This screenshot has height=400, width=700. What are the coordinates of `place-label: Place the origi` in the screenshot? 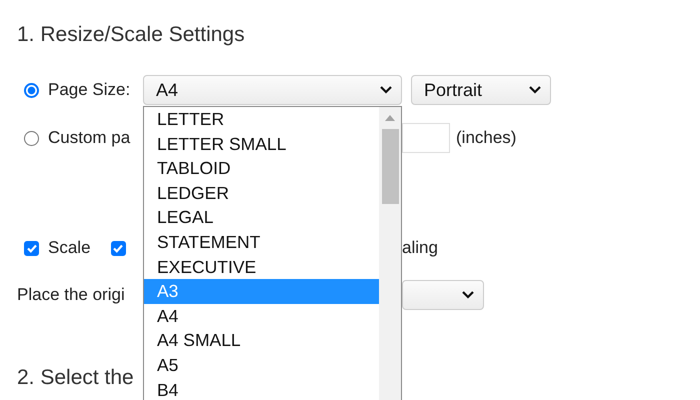 It's located at (71, 295).